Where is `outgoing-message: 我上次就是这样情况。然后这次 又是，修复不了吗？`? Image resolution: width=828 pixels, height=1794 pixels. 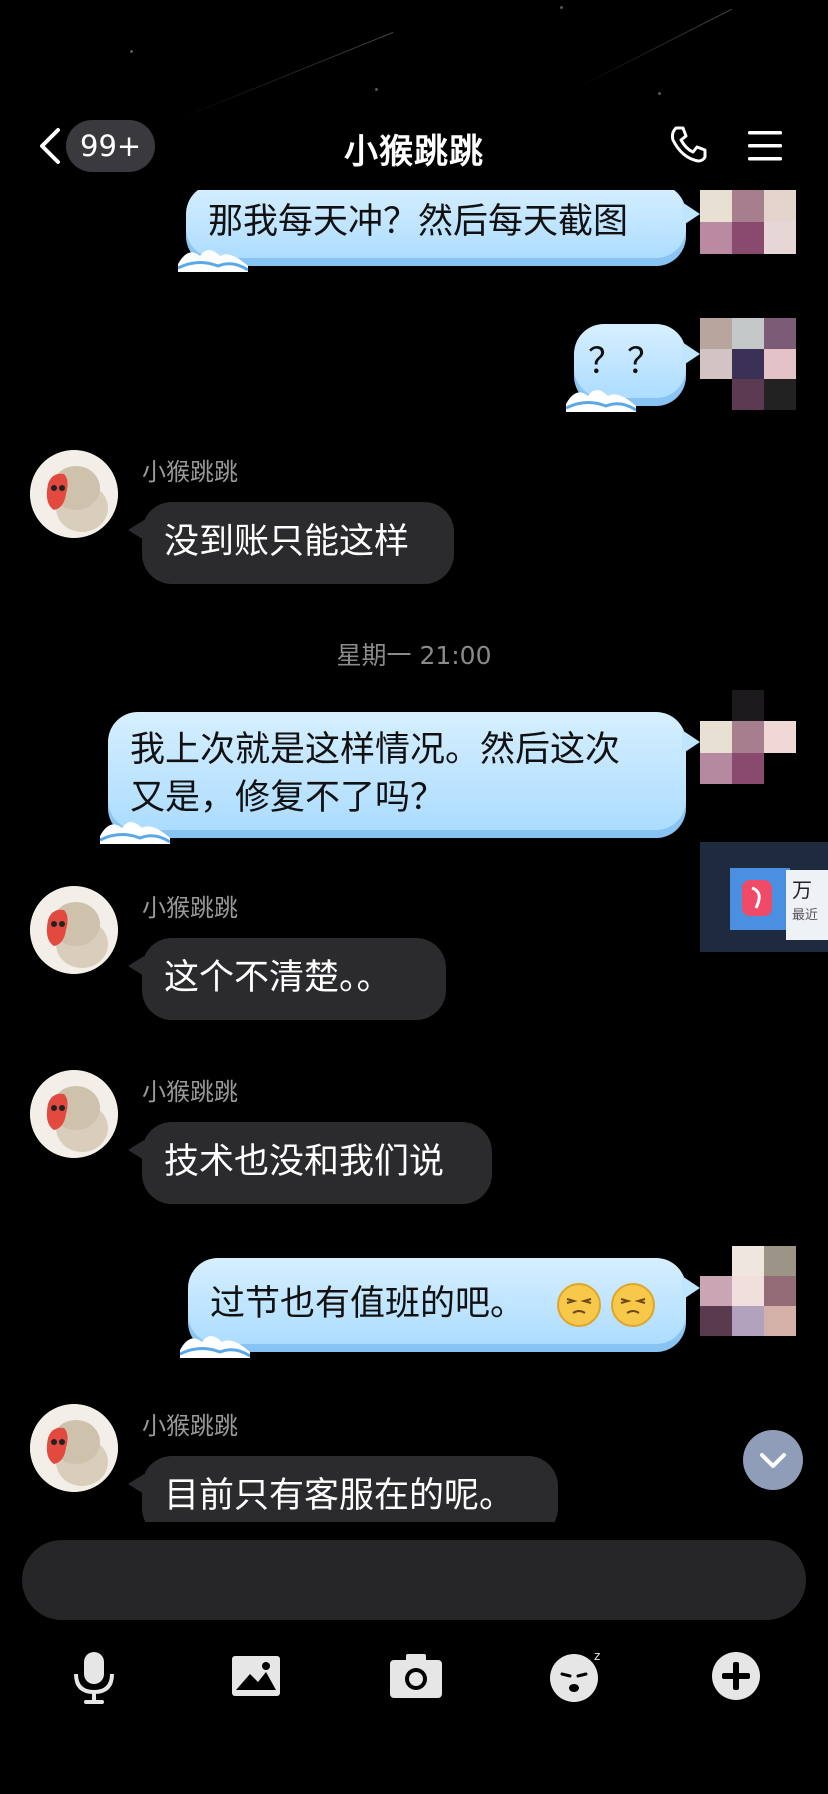 outgoing-message: 我上次就是这样情况。然后这次 又是，修复不了吗？ is located at coordinates (400, 778).